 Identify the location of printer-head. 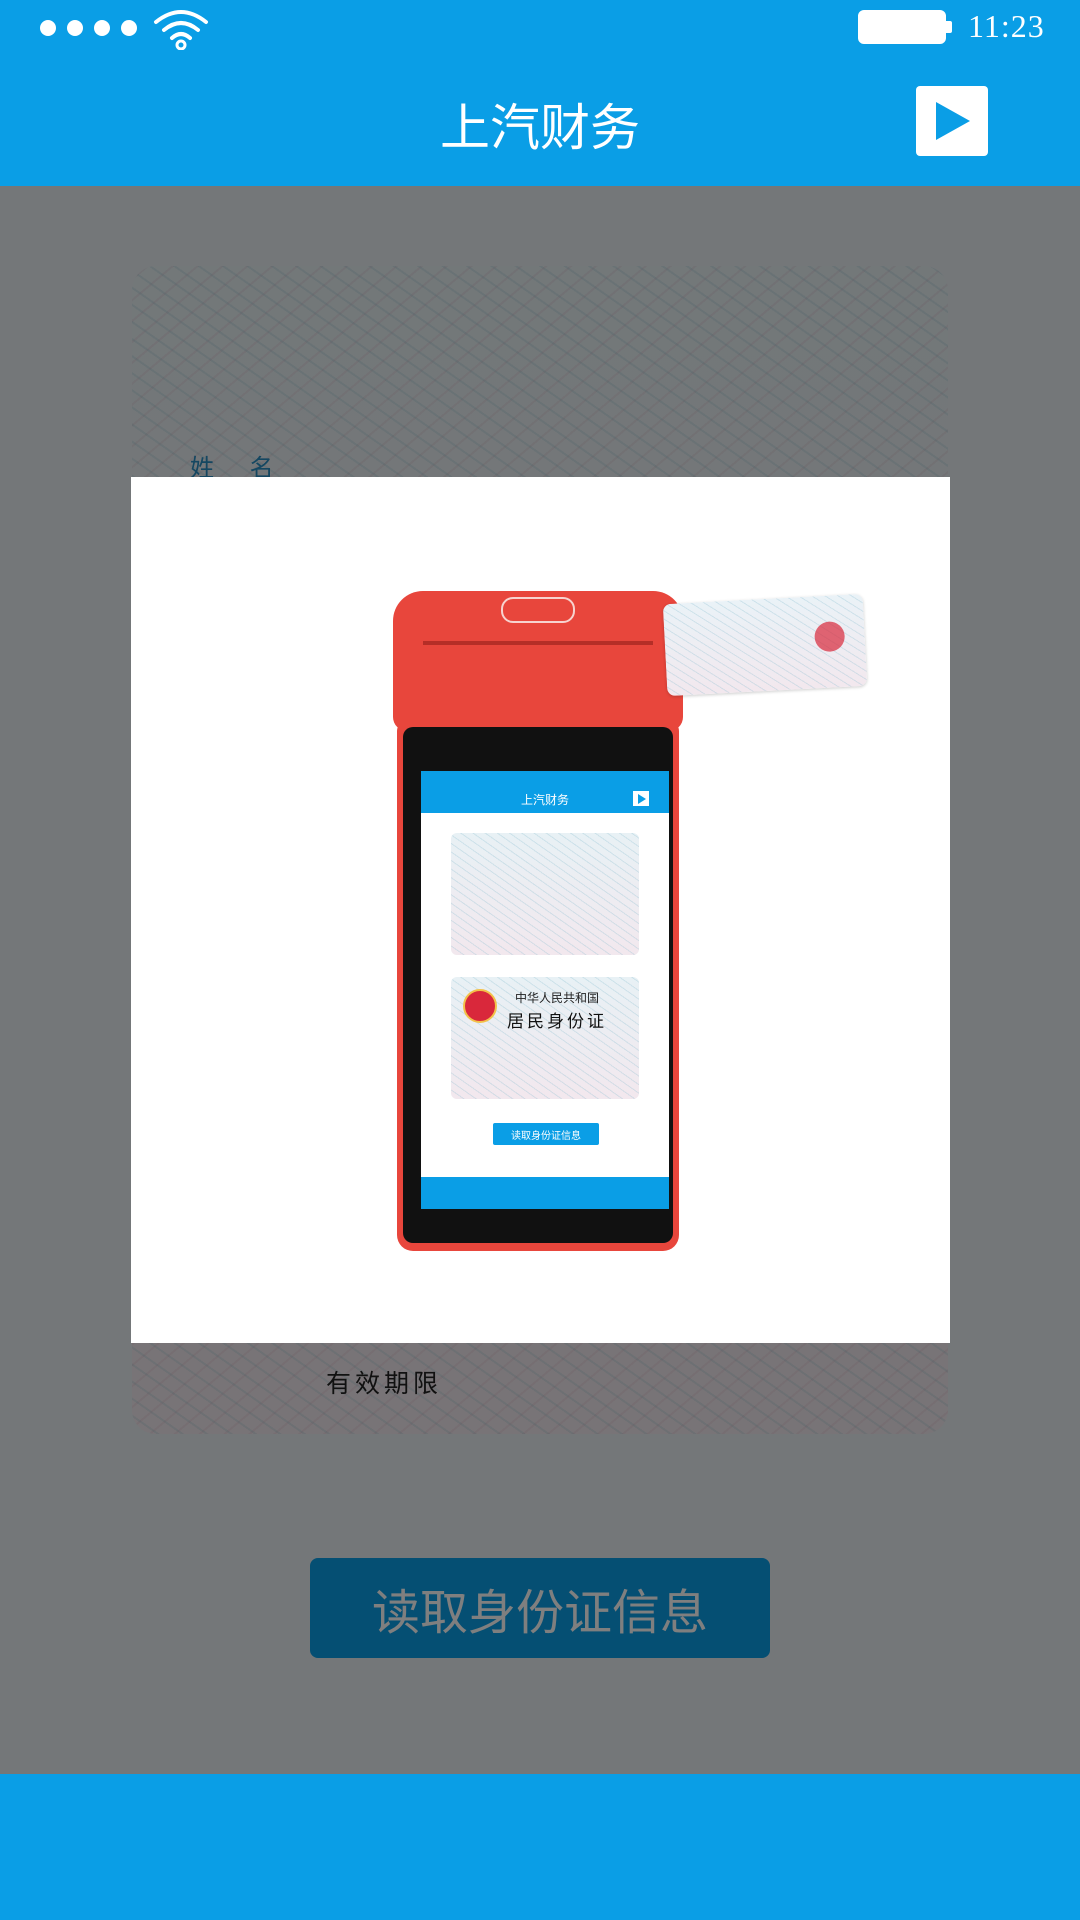
(538, 661).